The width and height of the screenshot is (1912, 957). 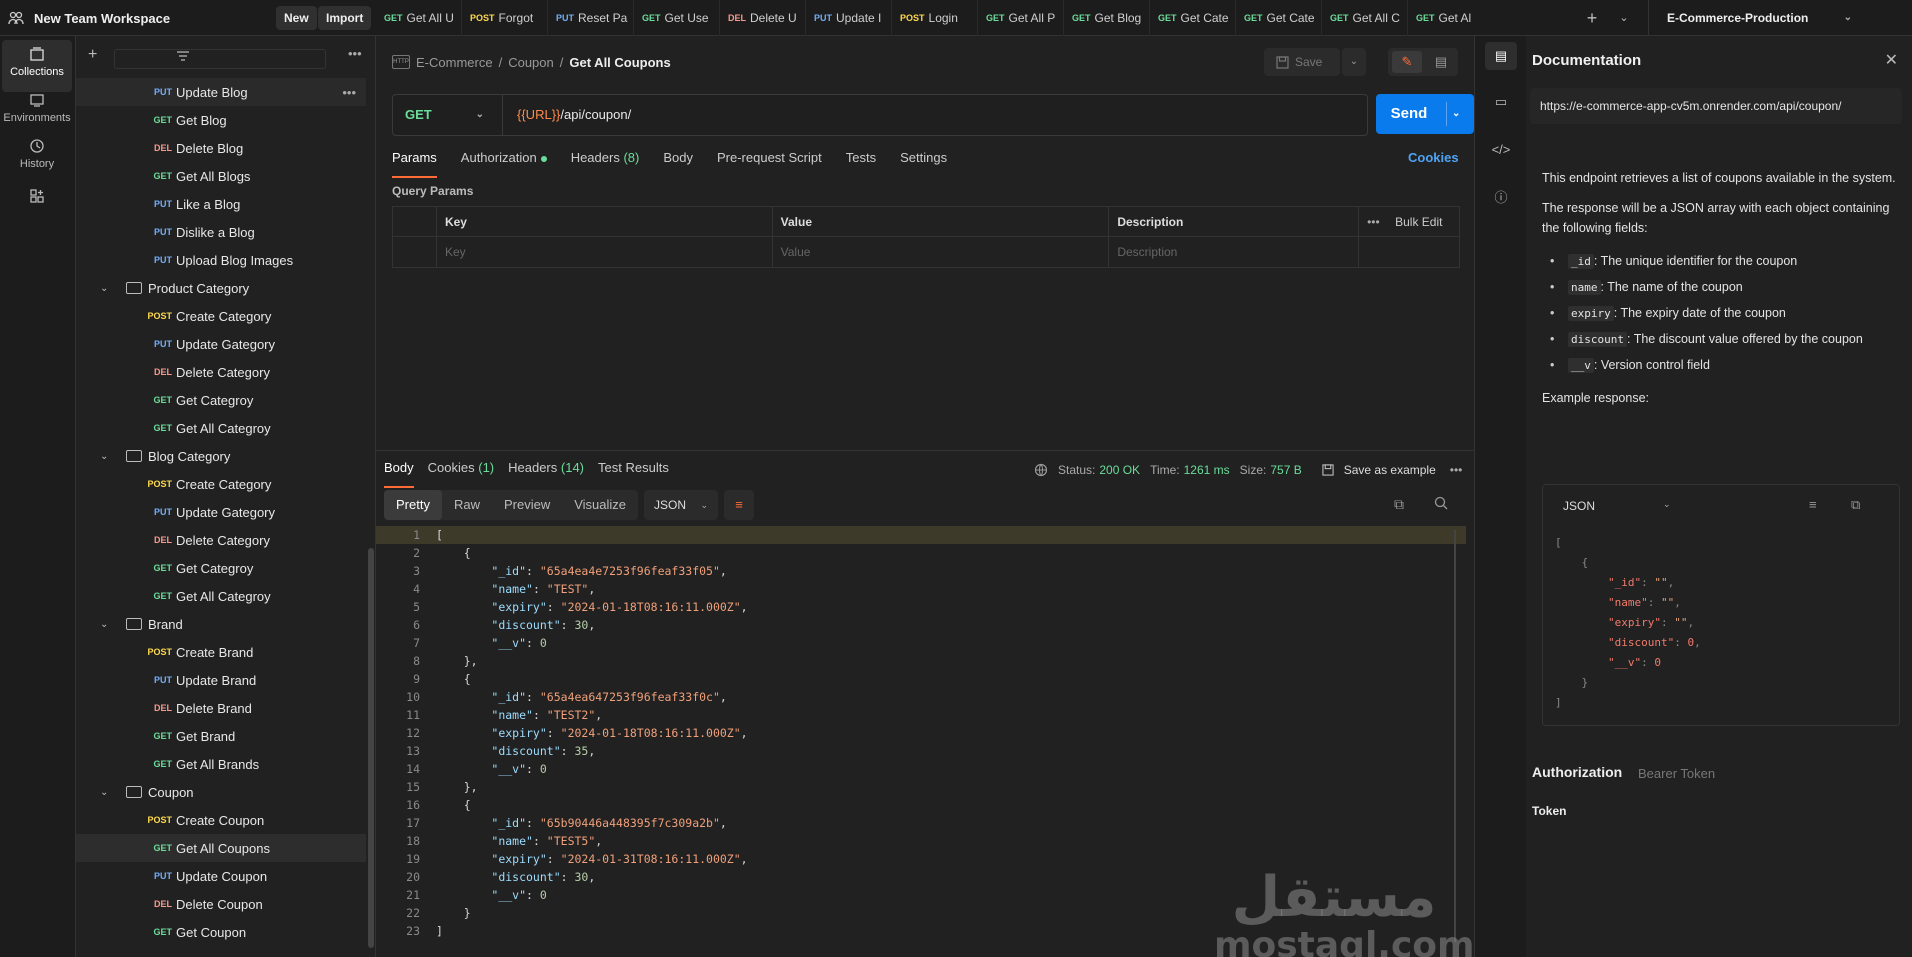 What do you see at coordinates (221, 204) in the screenshot?
I see `request-item: PUT Like a Blog` at bounding box center [221, 204].